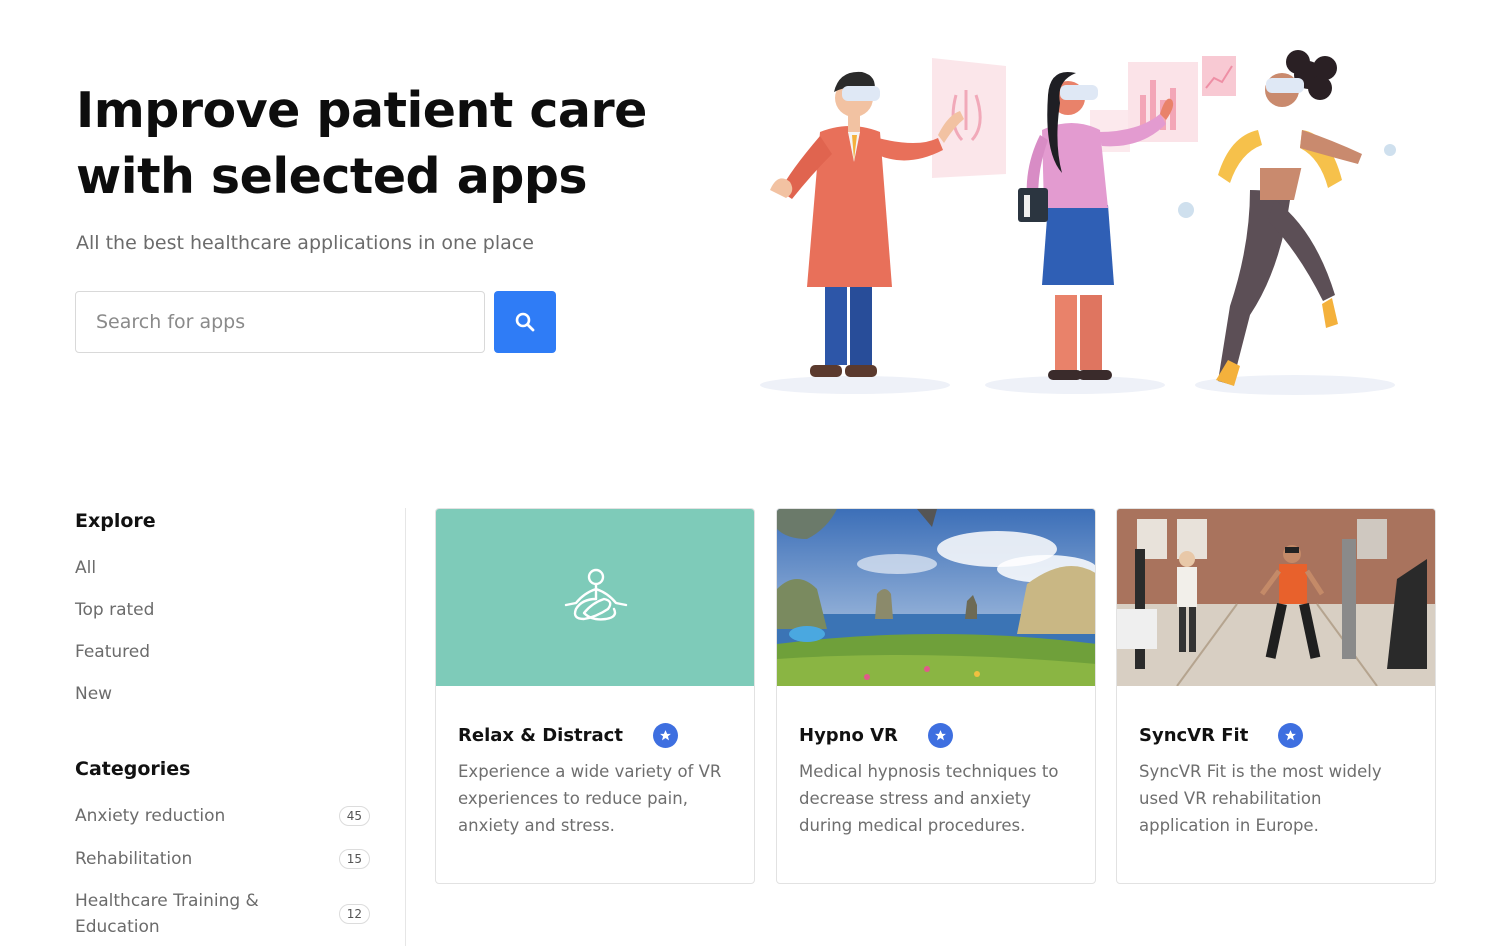 Image resolution: width=1512 pixels, height=946 pixels. Describe the element at coordinates (1194, 735) in the screenshot. I see `app-title: SyncVR Fit` at that location.